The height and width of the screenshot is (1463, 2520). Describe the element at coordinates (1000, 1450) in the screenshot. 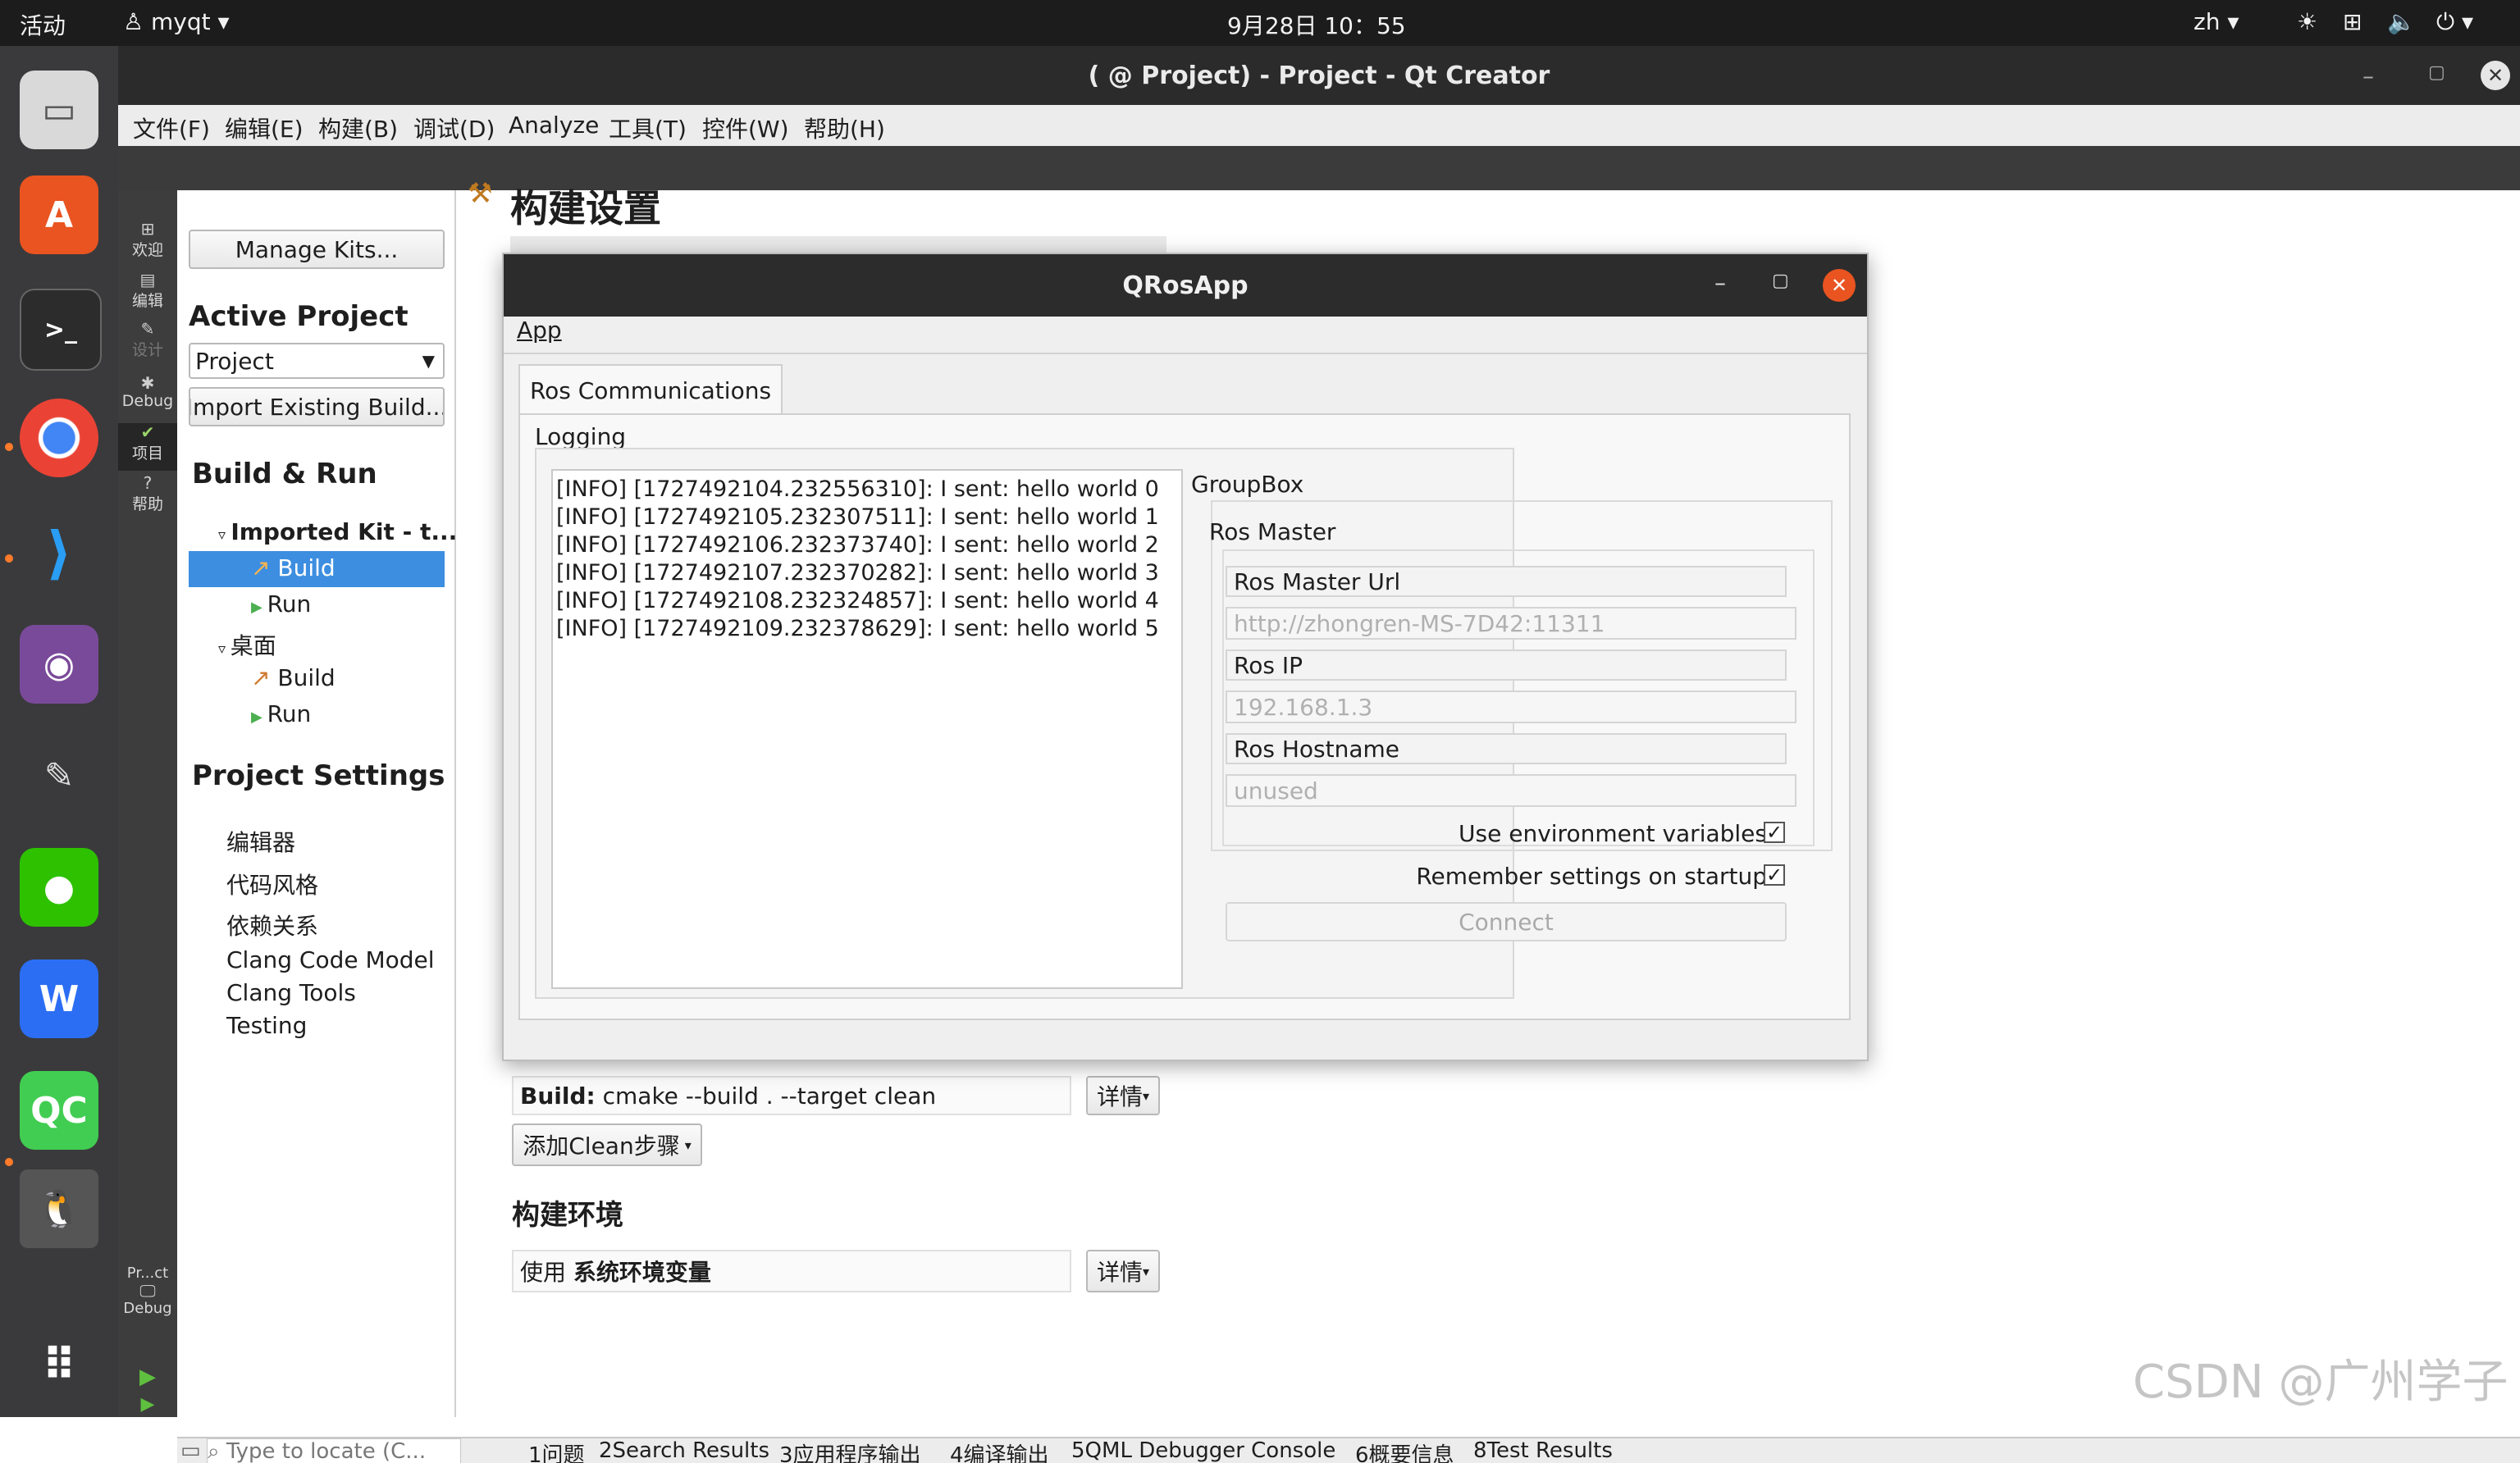

I see `output-tab-compile: 4编译输出` at that location.